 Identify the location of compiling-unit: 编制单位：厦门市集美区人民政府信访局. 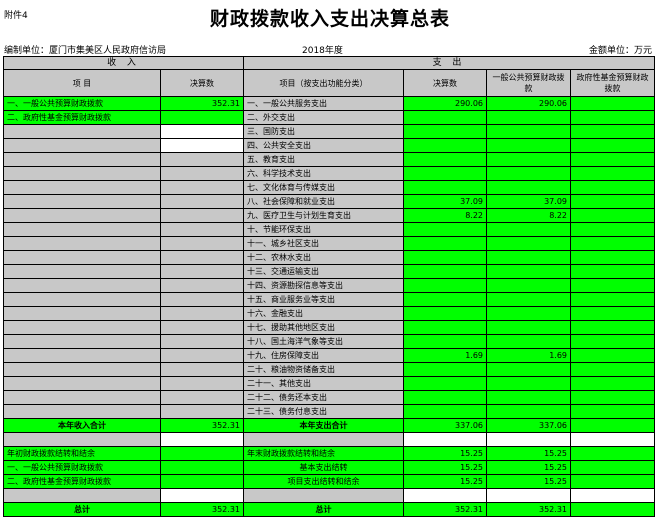
(85, 51).